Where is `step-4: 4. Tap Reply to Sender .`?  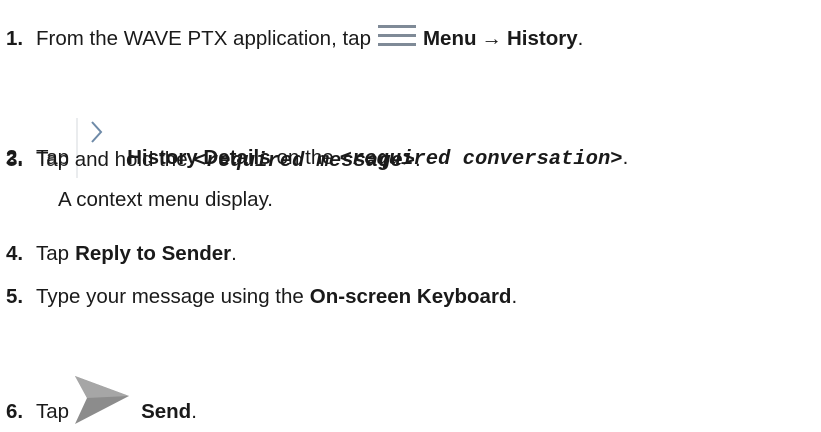 step-4: 4. Tap Reply to Sender . is located at coordinates (121, 254).